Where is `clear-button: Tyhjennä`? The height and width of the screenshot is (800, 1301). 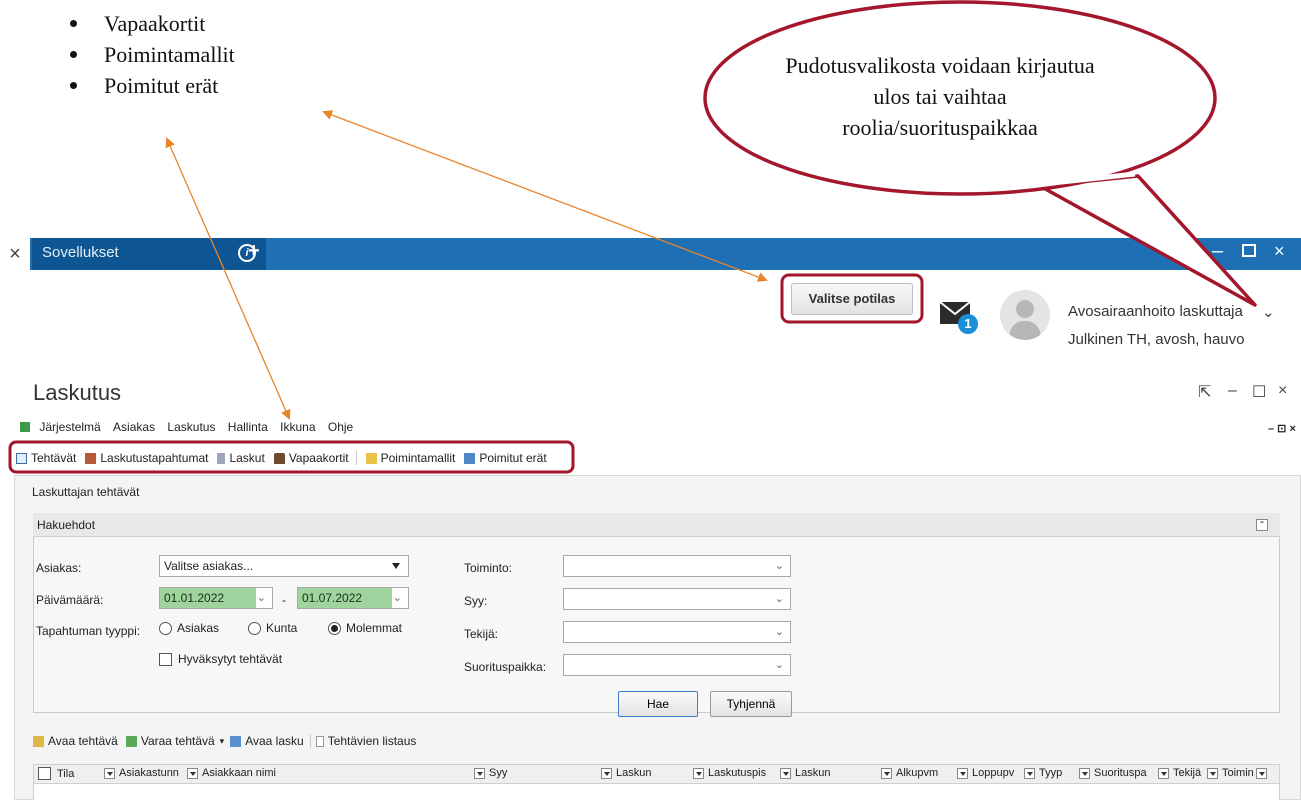 clear-button: Tyhjennä is located at coordinates (751, 704).